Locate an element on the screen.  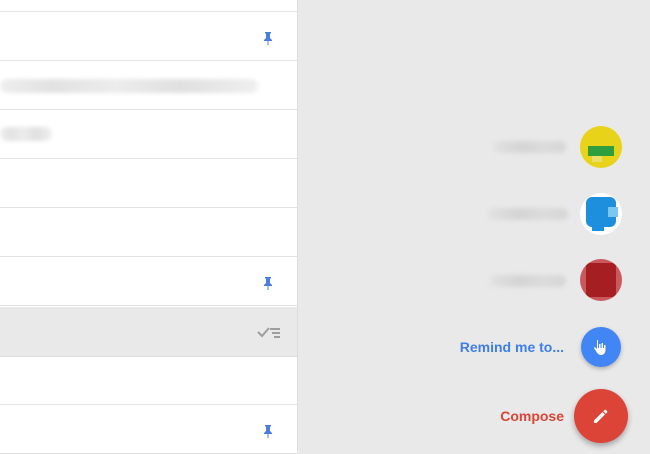
pencil-icon is located at coordinates (601, 416).